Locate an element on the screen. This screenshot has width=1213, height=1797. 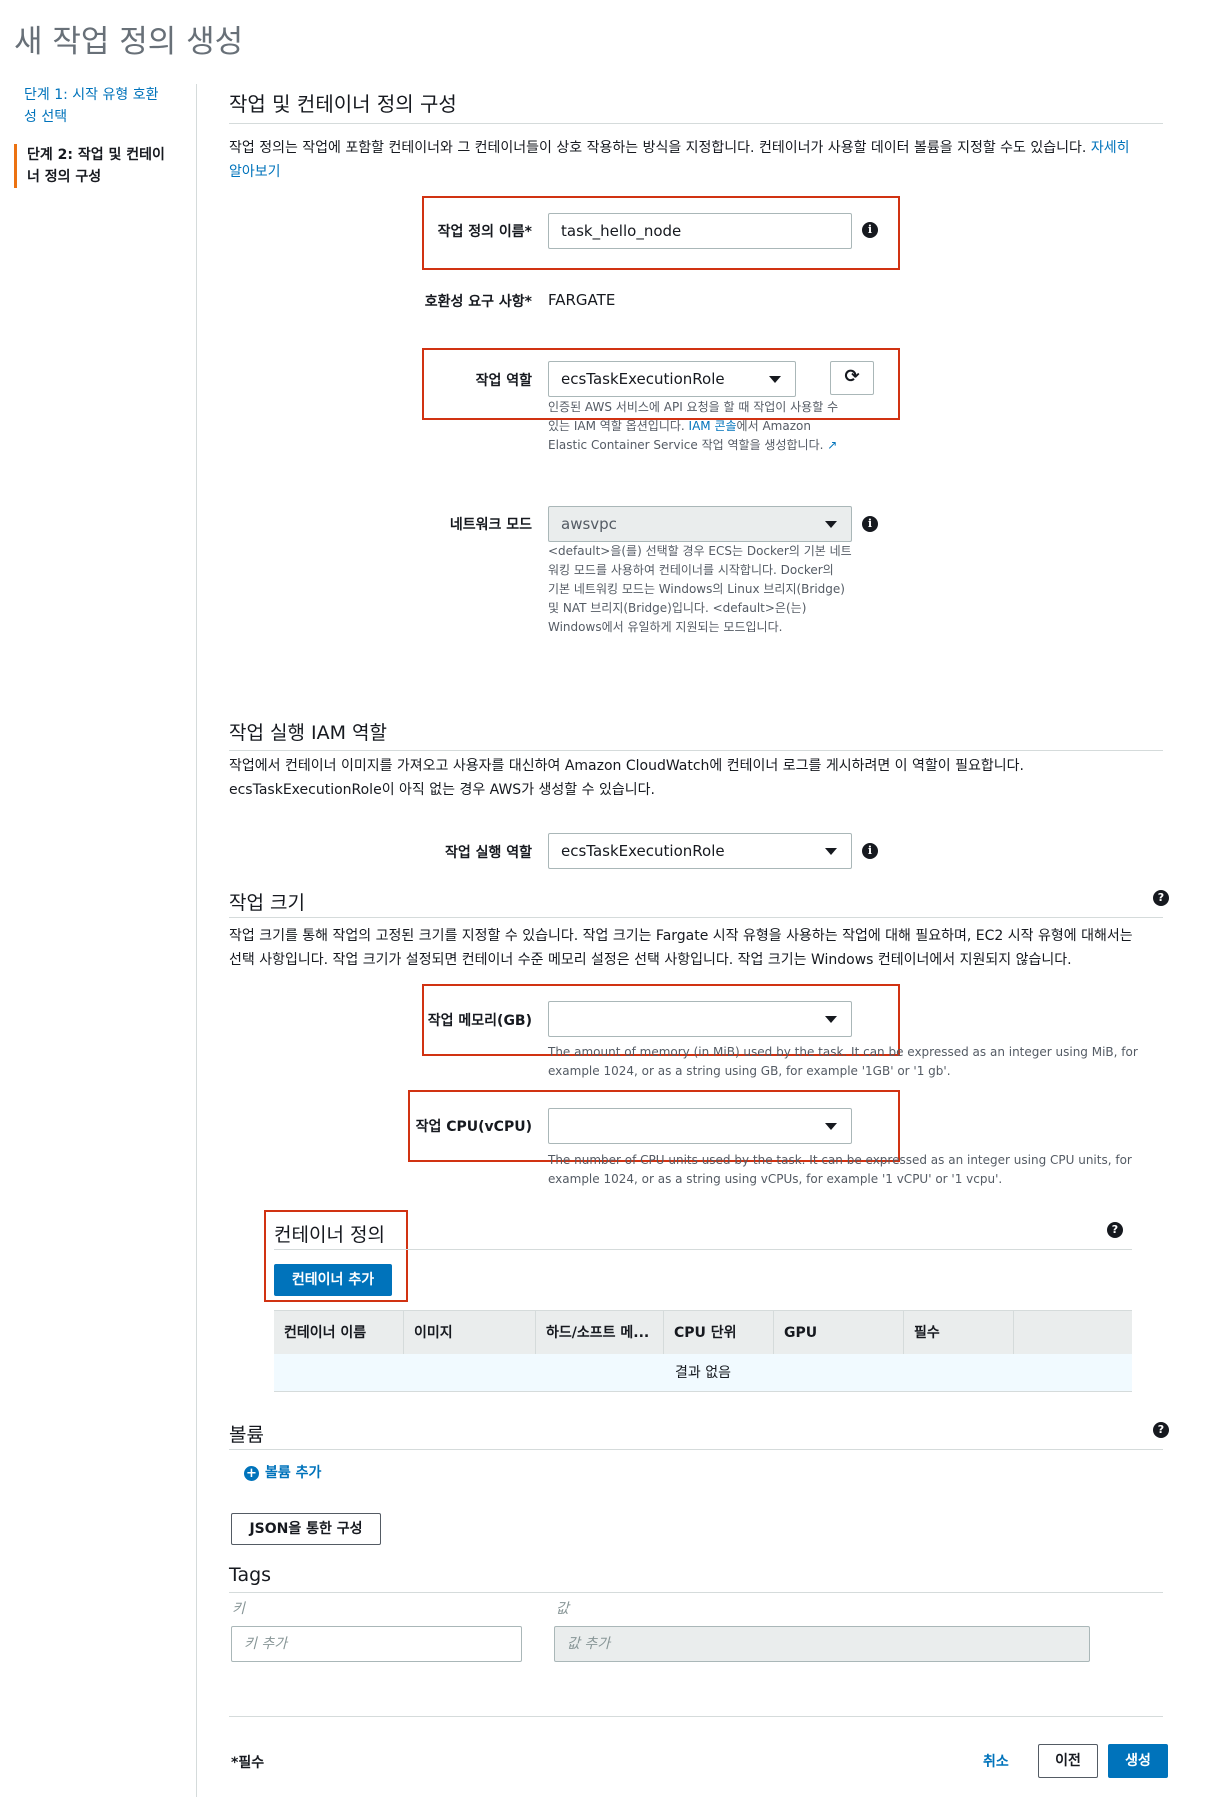
name-input: task_hello_node is located at coordinates (700, 231).